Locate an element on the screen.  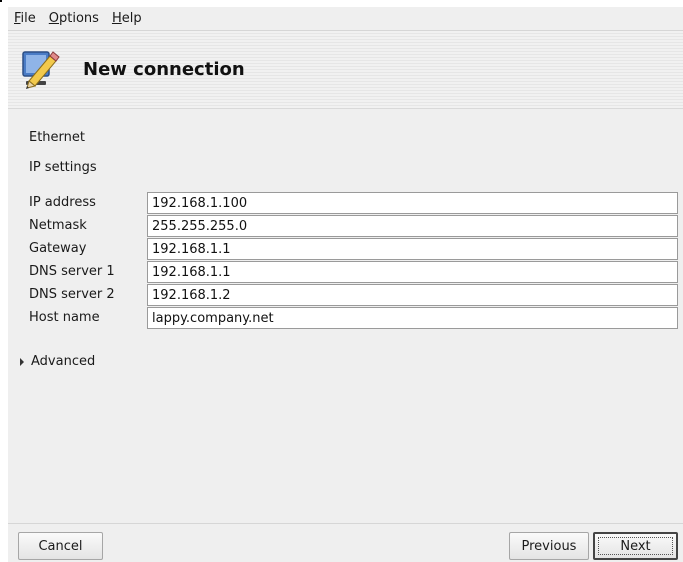
section-title: IP settings is located at coordinates (63, 167).